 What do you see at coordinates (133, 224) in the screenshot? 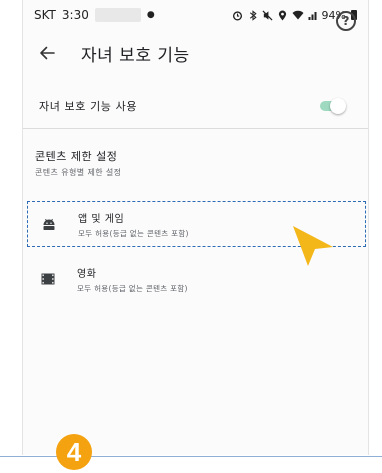
I see `item-text: 앱 및 게임 모두 허용(등급 없는 콘텐츠 포함)` at bounding box center [133, 224].